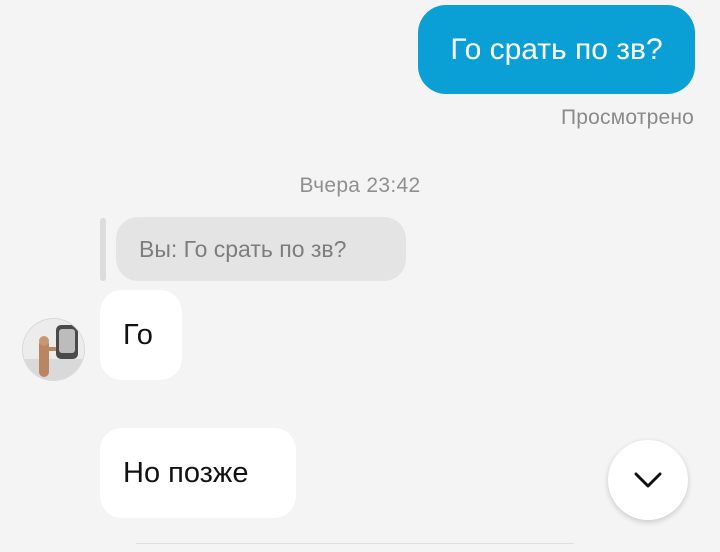 Image resolution: width=720 pixels, height=552 pixels. I want to click on outgoing-message-bubble: Го срать по зв?, so click(556, 49).